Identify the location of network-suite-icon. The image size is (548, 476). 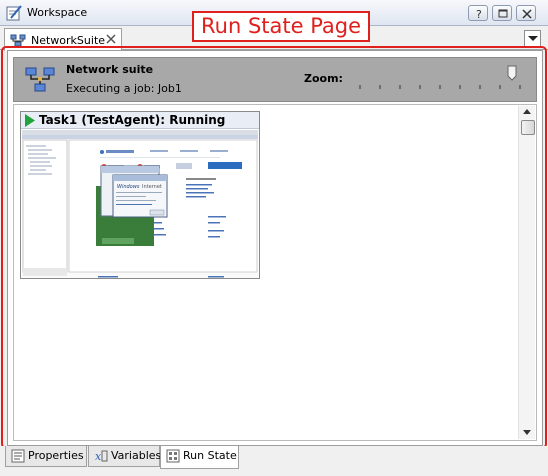
(18, 40).